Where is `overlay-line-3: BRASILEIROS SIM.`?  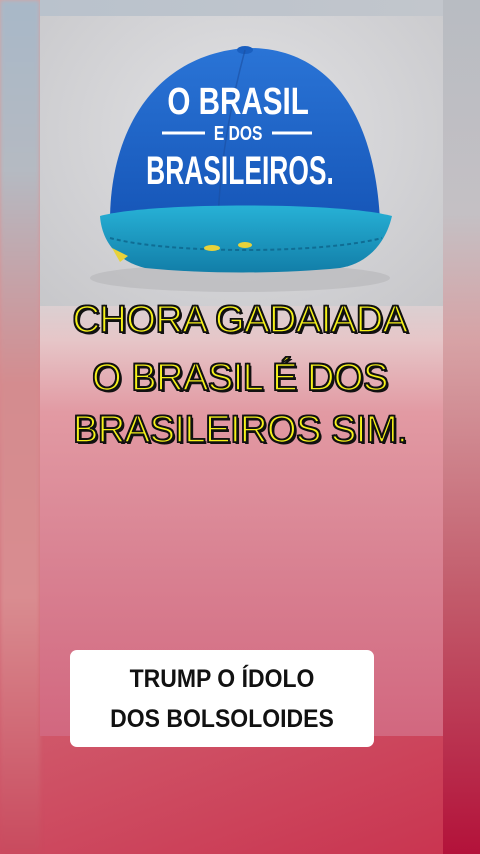
overlay-line-3: BRASILEIROS SIM. is located at coordinates (240, 430).